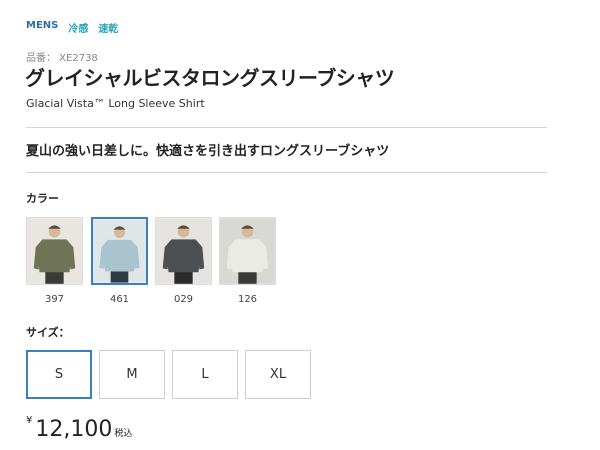 The height and width of the screenshot is (450, 600). I want to click on product-subtitle: Glacial Vista™ Long Sleeve Shirt, so click(115, 103).